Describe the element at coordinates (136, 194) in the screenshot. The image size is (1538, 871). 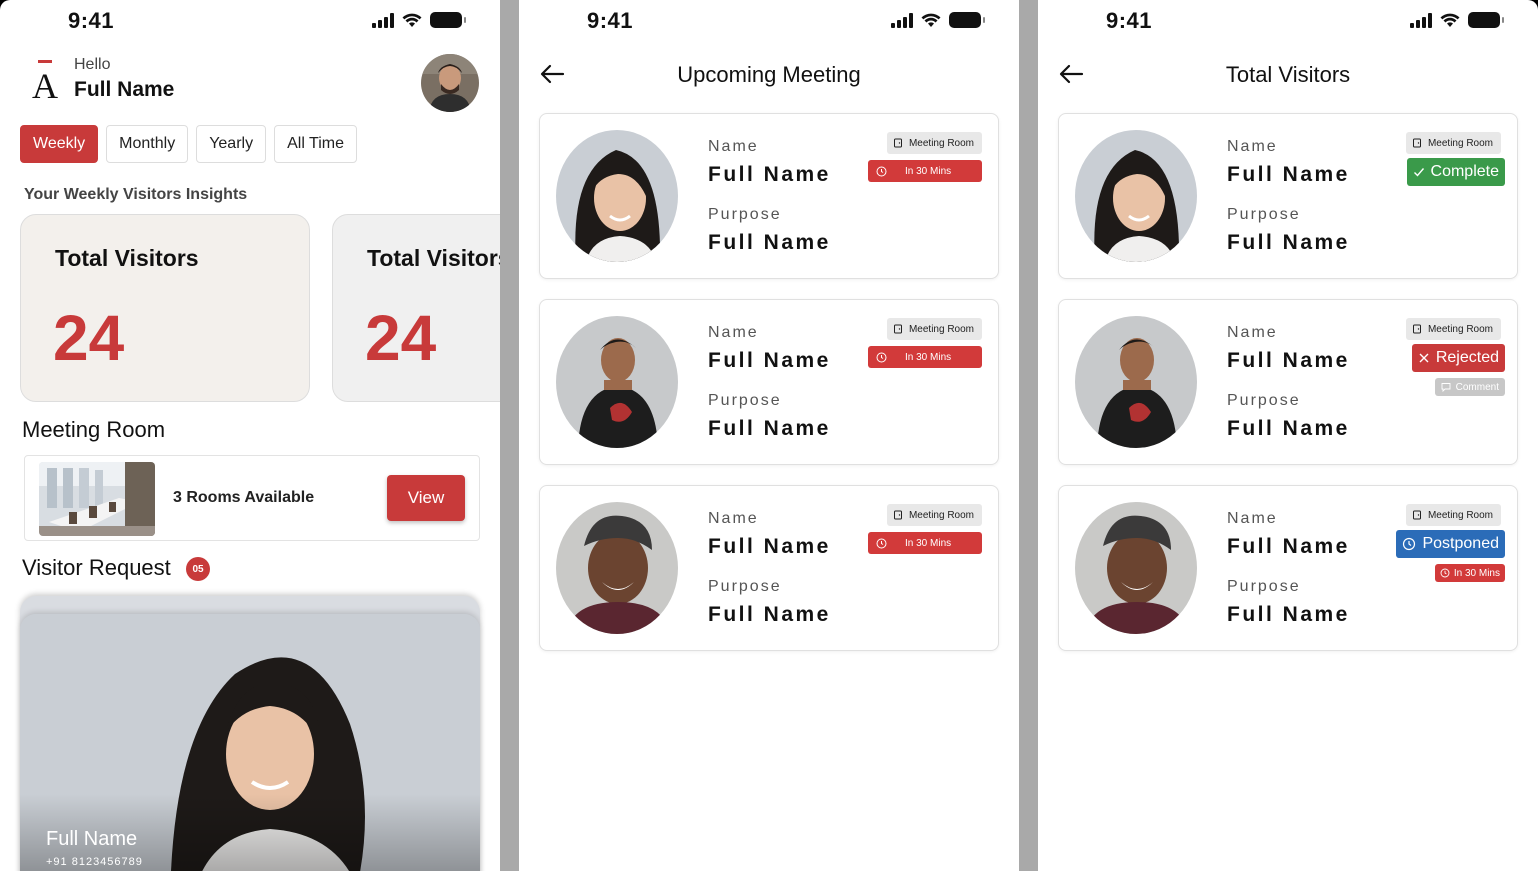
I see `insights-title: Your Weekly Visitors Insights` at that location.